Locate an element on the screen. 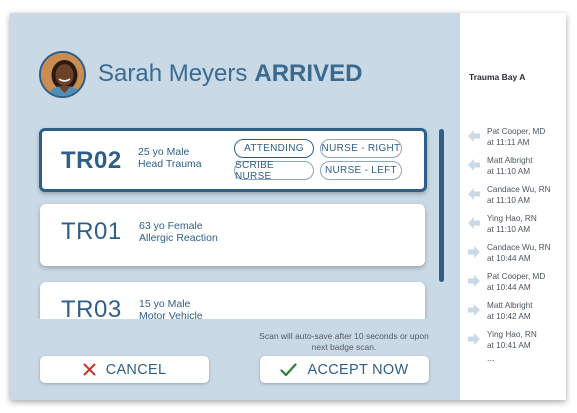 This screenshot has width=577, height=413. log-entry: Candace Wu, RN at 11:10 AM is located at coordinates (517, 196).